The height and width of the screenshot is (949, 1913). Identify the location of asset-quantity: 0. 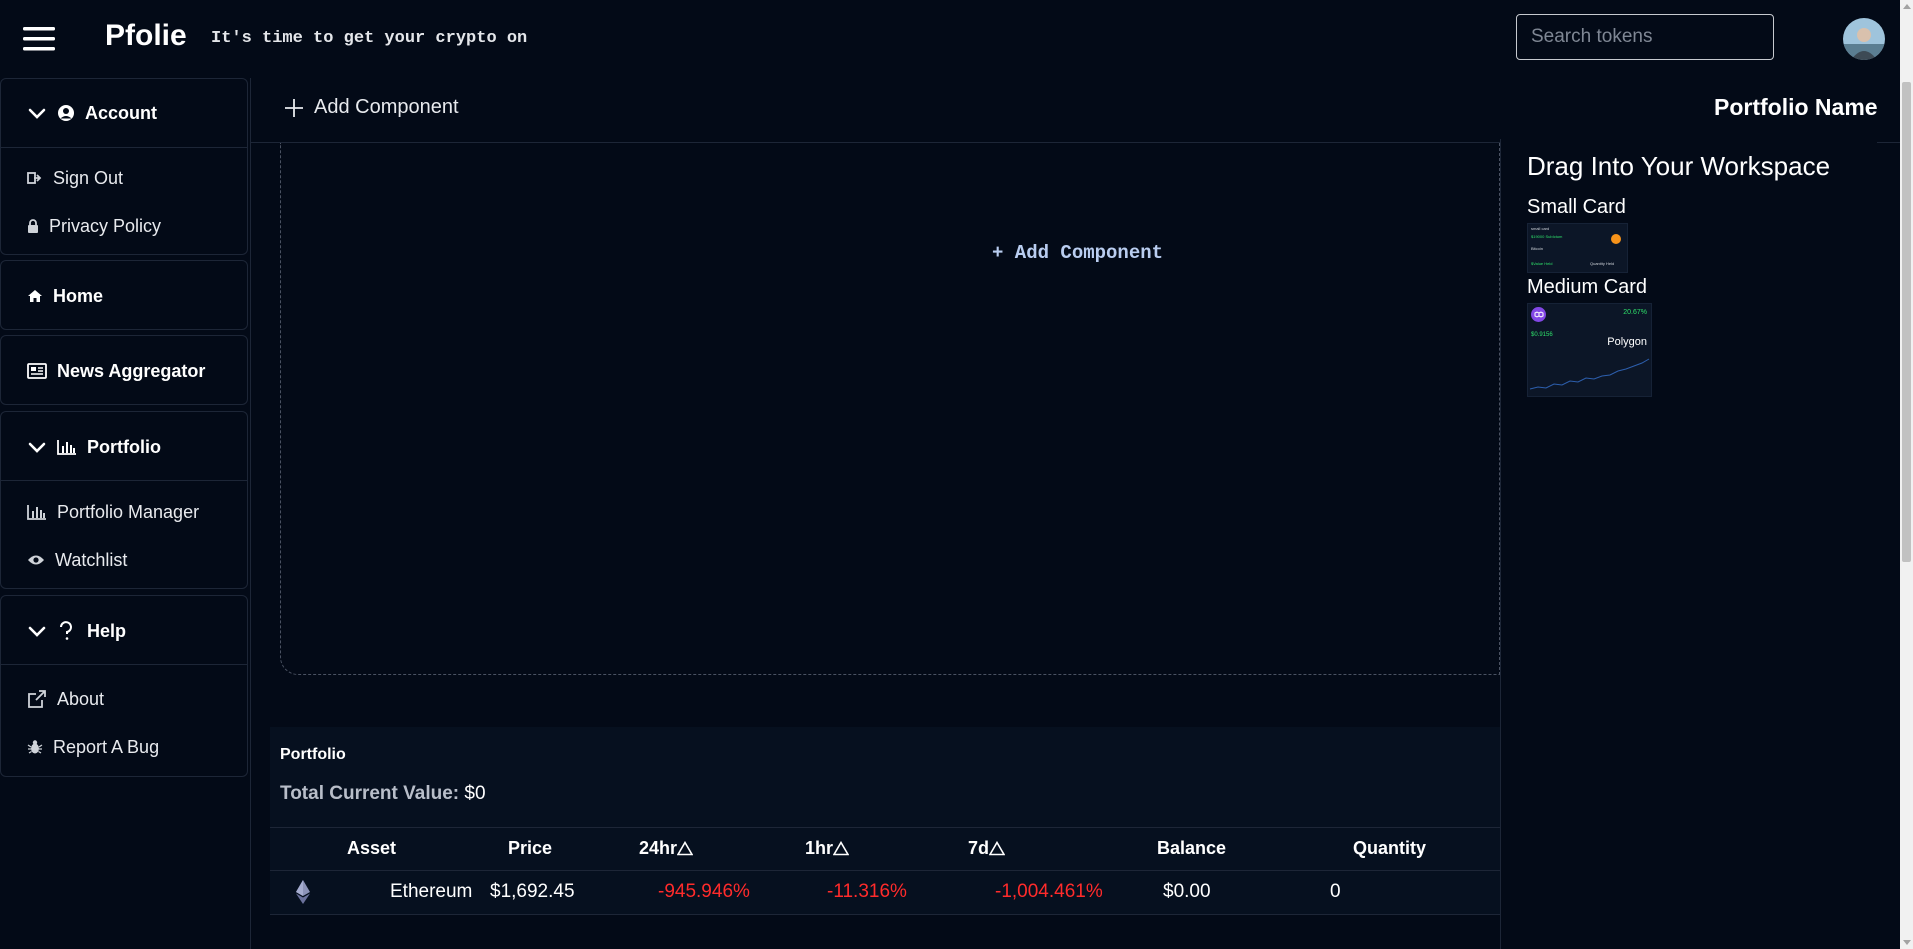
(1335, 891).